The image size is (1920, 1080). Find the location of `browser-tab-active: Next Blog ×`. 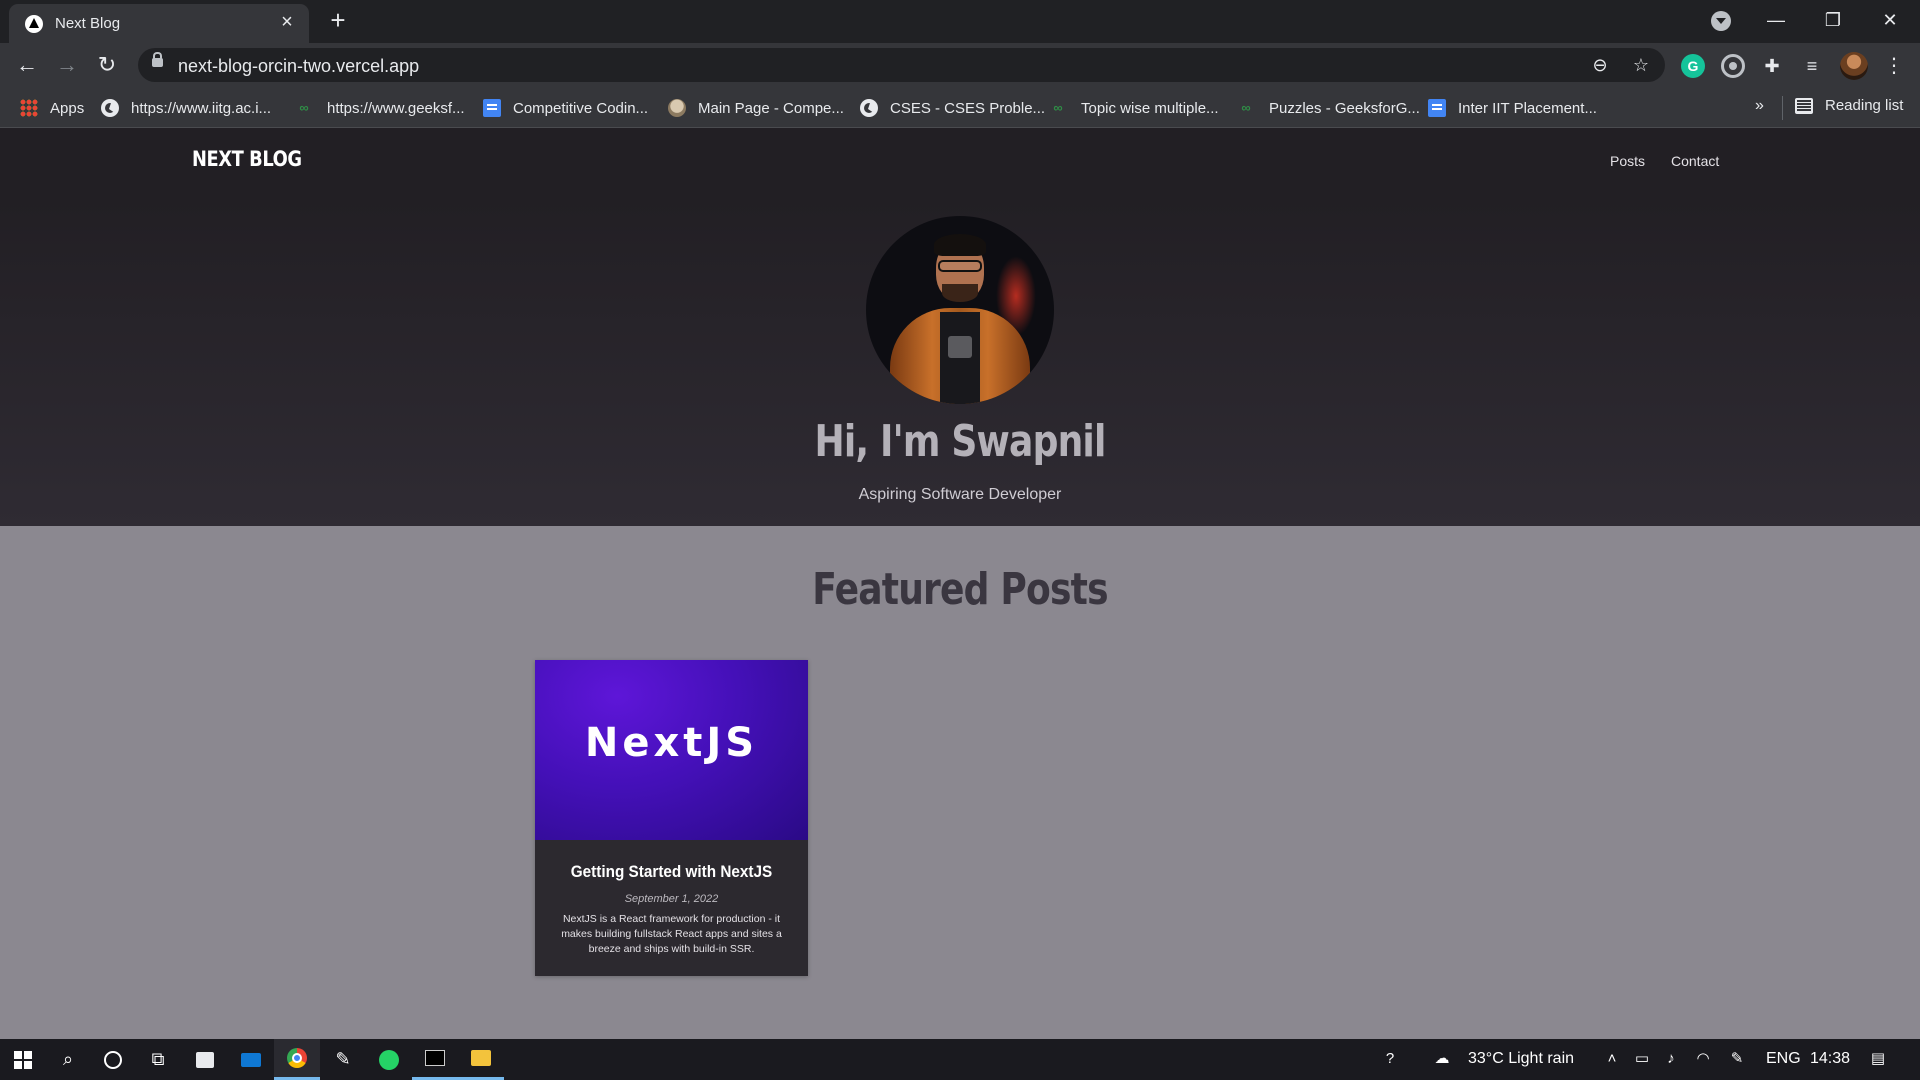

browser-tab-active: Next Blog × is located at coordinates (159, 23).